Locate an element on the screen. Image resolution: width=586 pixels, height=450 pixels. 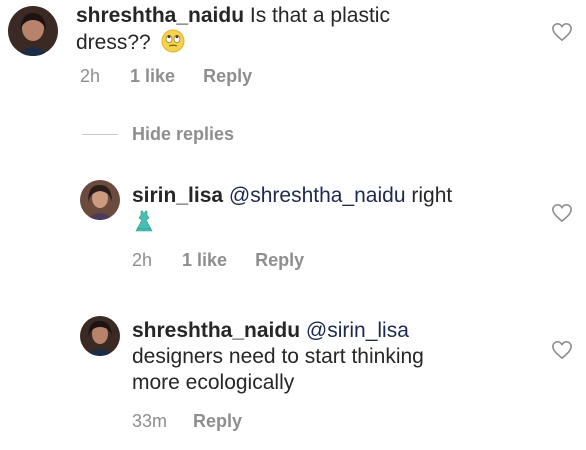
comment-body-line2: dress?? is located at coordinates (113, 42).